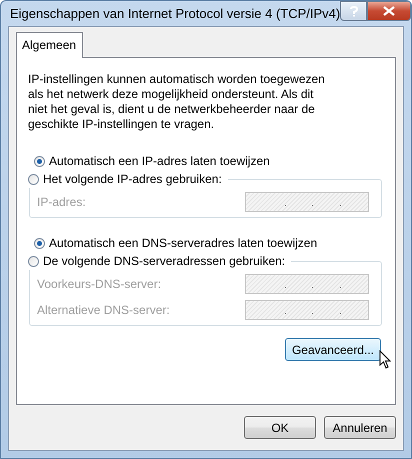  I want to click on cancel-button: Annuleren, so click(360, 427).